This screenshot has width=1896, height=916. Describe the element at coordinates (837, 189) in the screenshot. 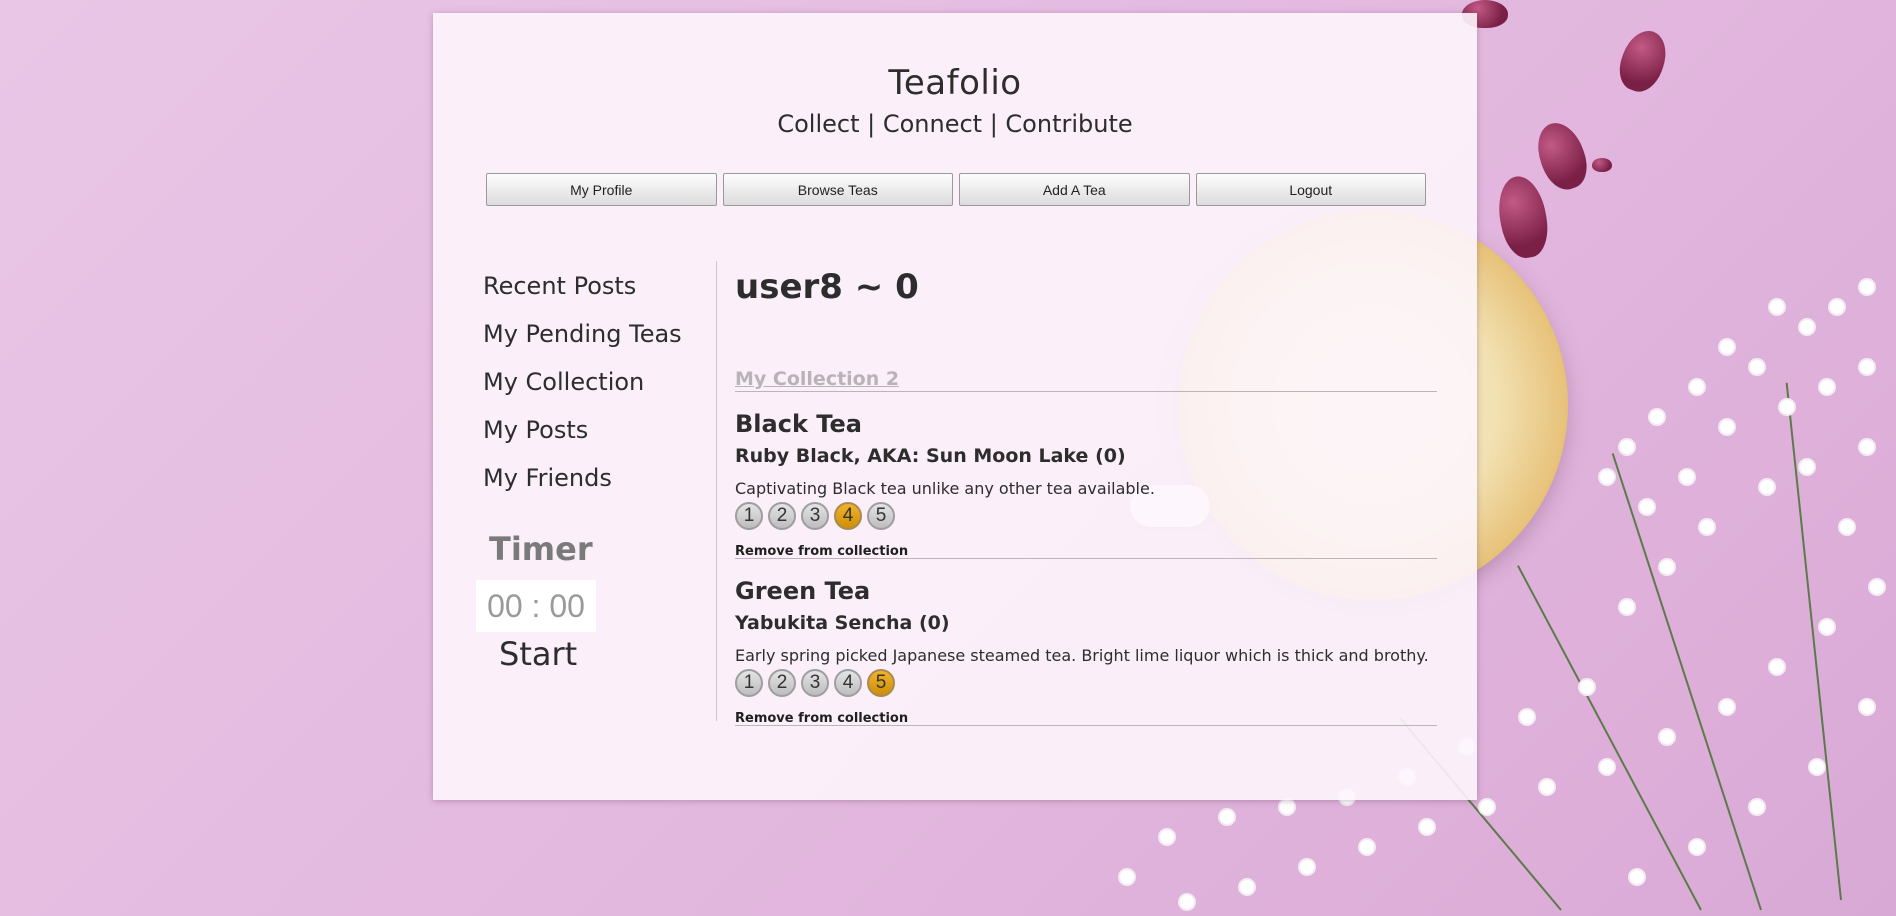

I see `browse-teas-button: Browse Teas` at that location.